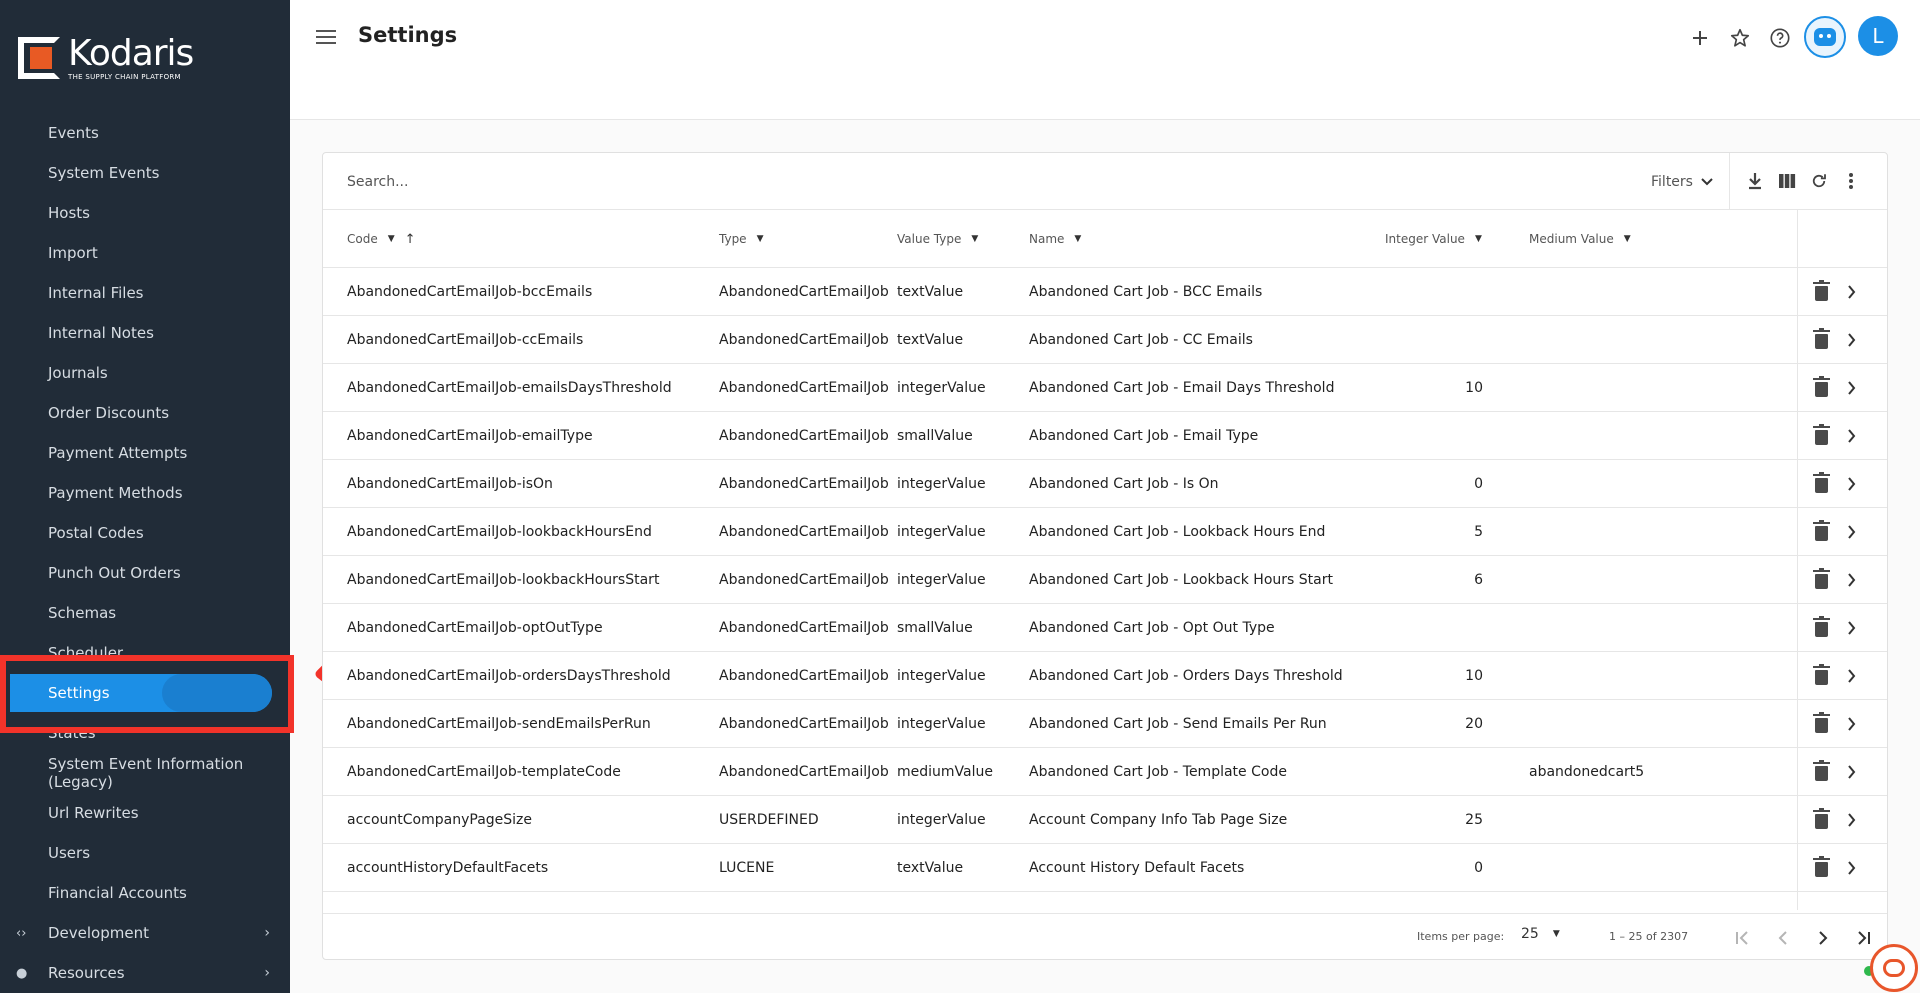  I want to click on download-icon, so click(1755, 181).